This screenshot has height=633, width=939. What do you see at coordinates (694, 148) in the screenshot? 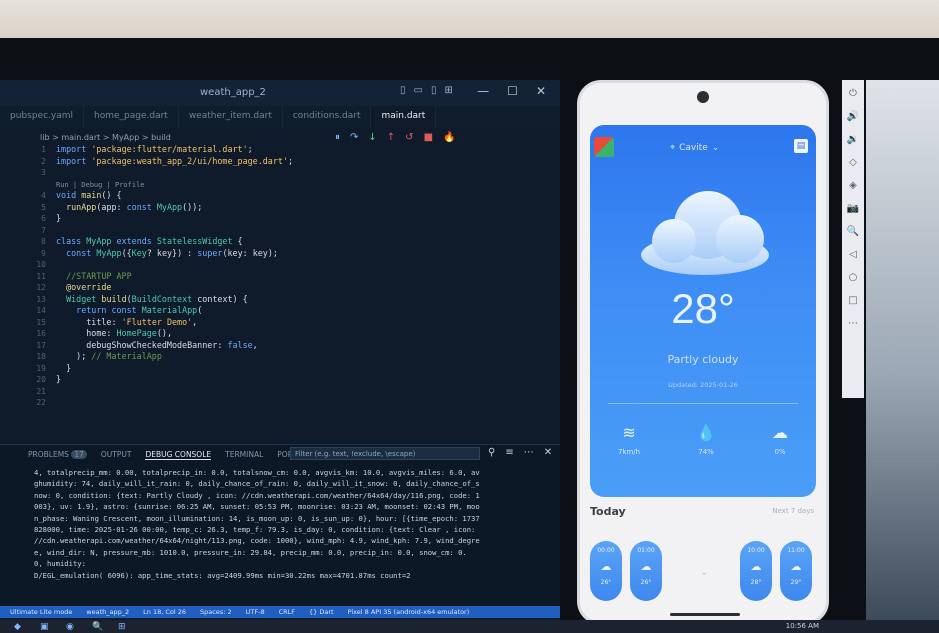
I see `location-selector: ⌖ Cavite ⌄` at bounding box center [694, 148].